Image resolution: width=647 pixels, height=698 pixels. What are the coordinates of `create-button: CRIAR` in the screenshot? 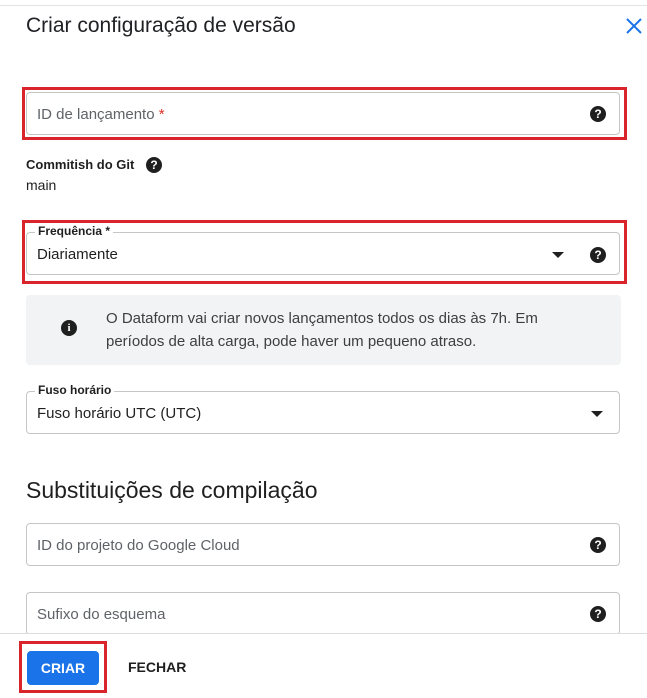 It's located at (63, 668).